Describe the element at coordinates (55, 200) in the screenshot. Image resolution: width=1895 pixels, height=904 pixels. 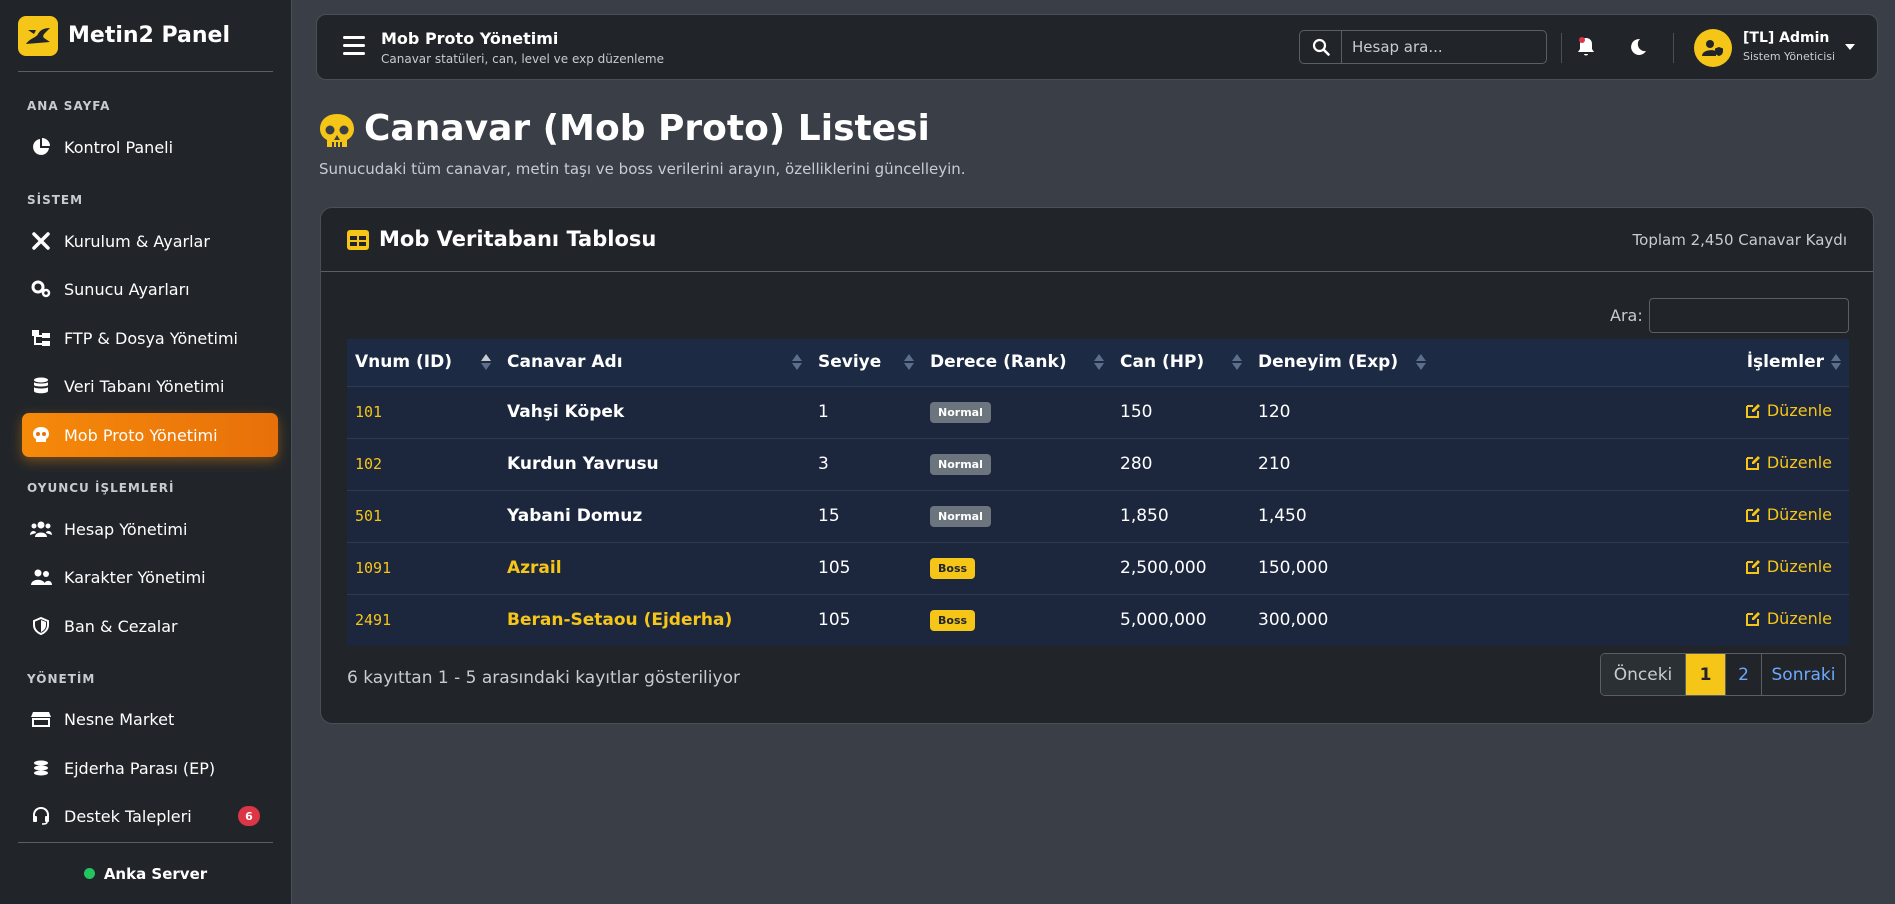
I see `nav-section-sistem: SİSTEM` at that location.